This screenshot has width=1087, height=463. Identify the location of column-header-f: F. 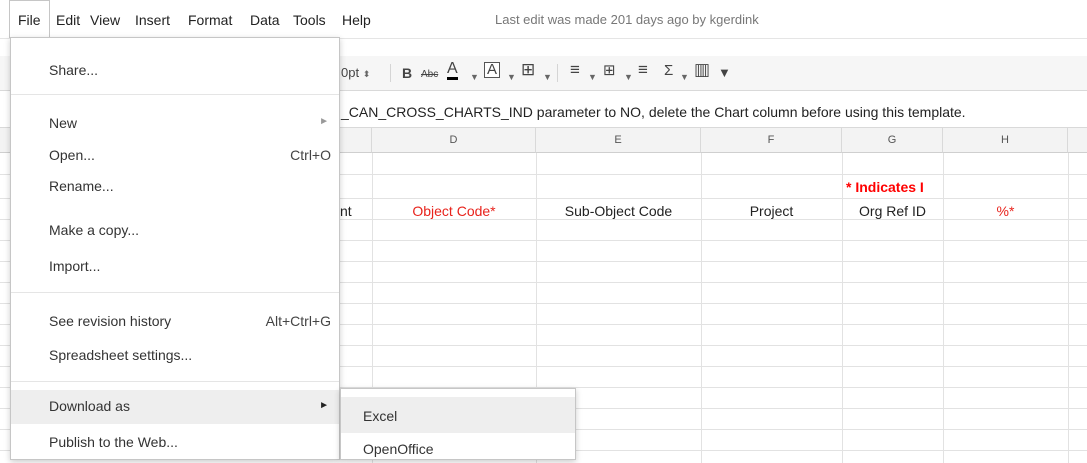
(771, 140).